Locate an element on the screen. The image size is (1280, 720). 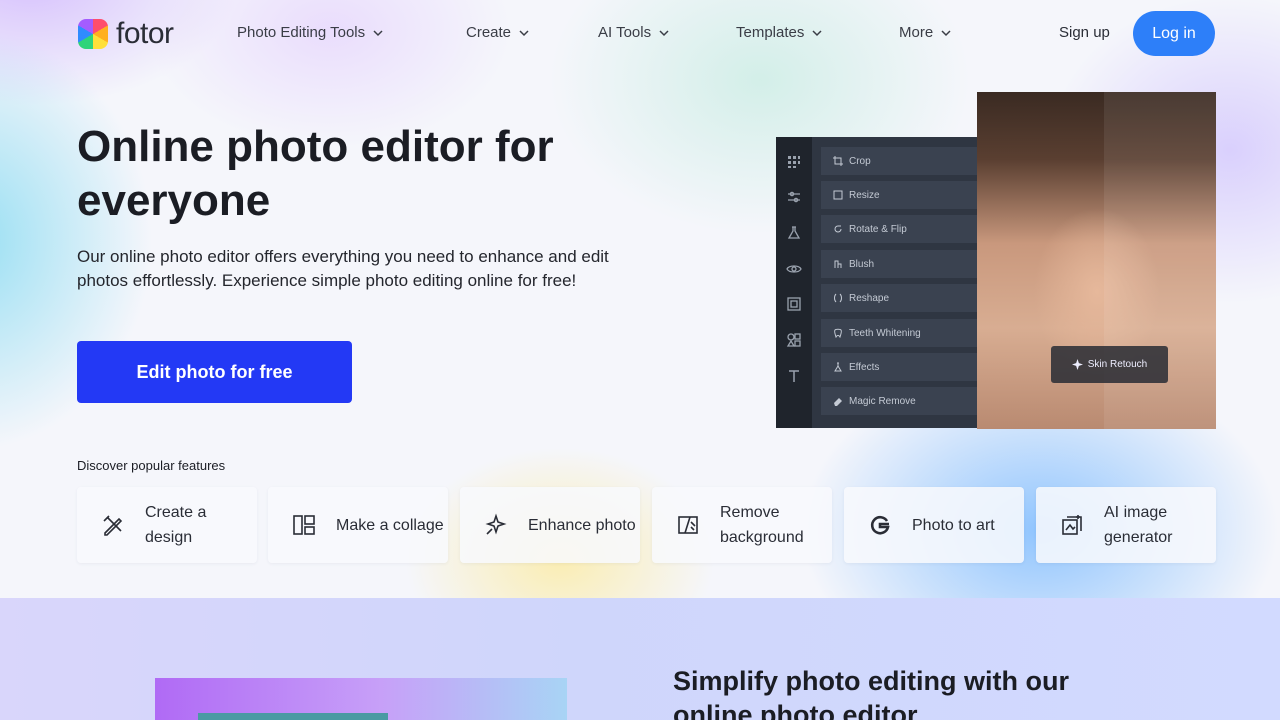
tooth-icon is located at coordinates (838, 333).